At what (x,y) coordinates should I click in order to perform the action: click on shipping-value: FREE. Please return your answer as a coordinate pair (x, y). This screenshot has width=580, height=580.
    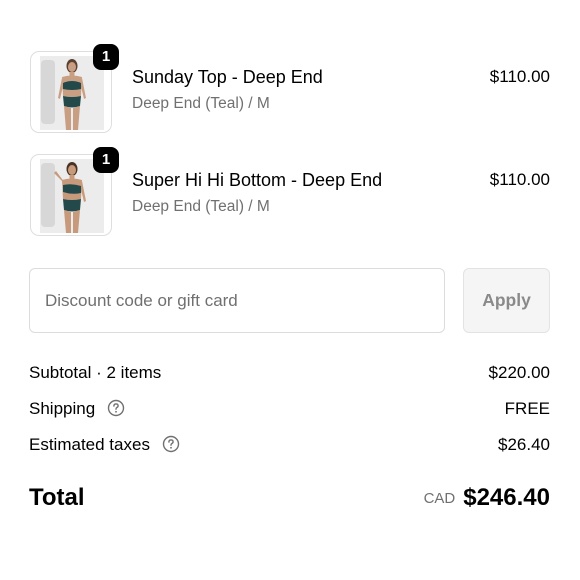
    Looking at the image, I should click on (527, 408).